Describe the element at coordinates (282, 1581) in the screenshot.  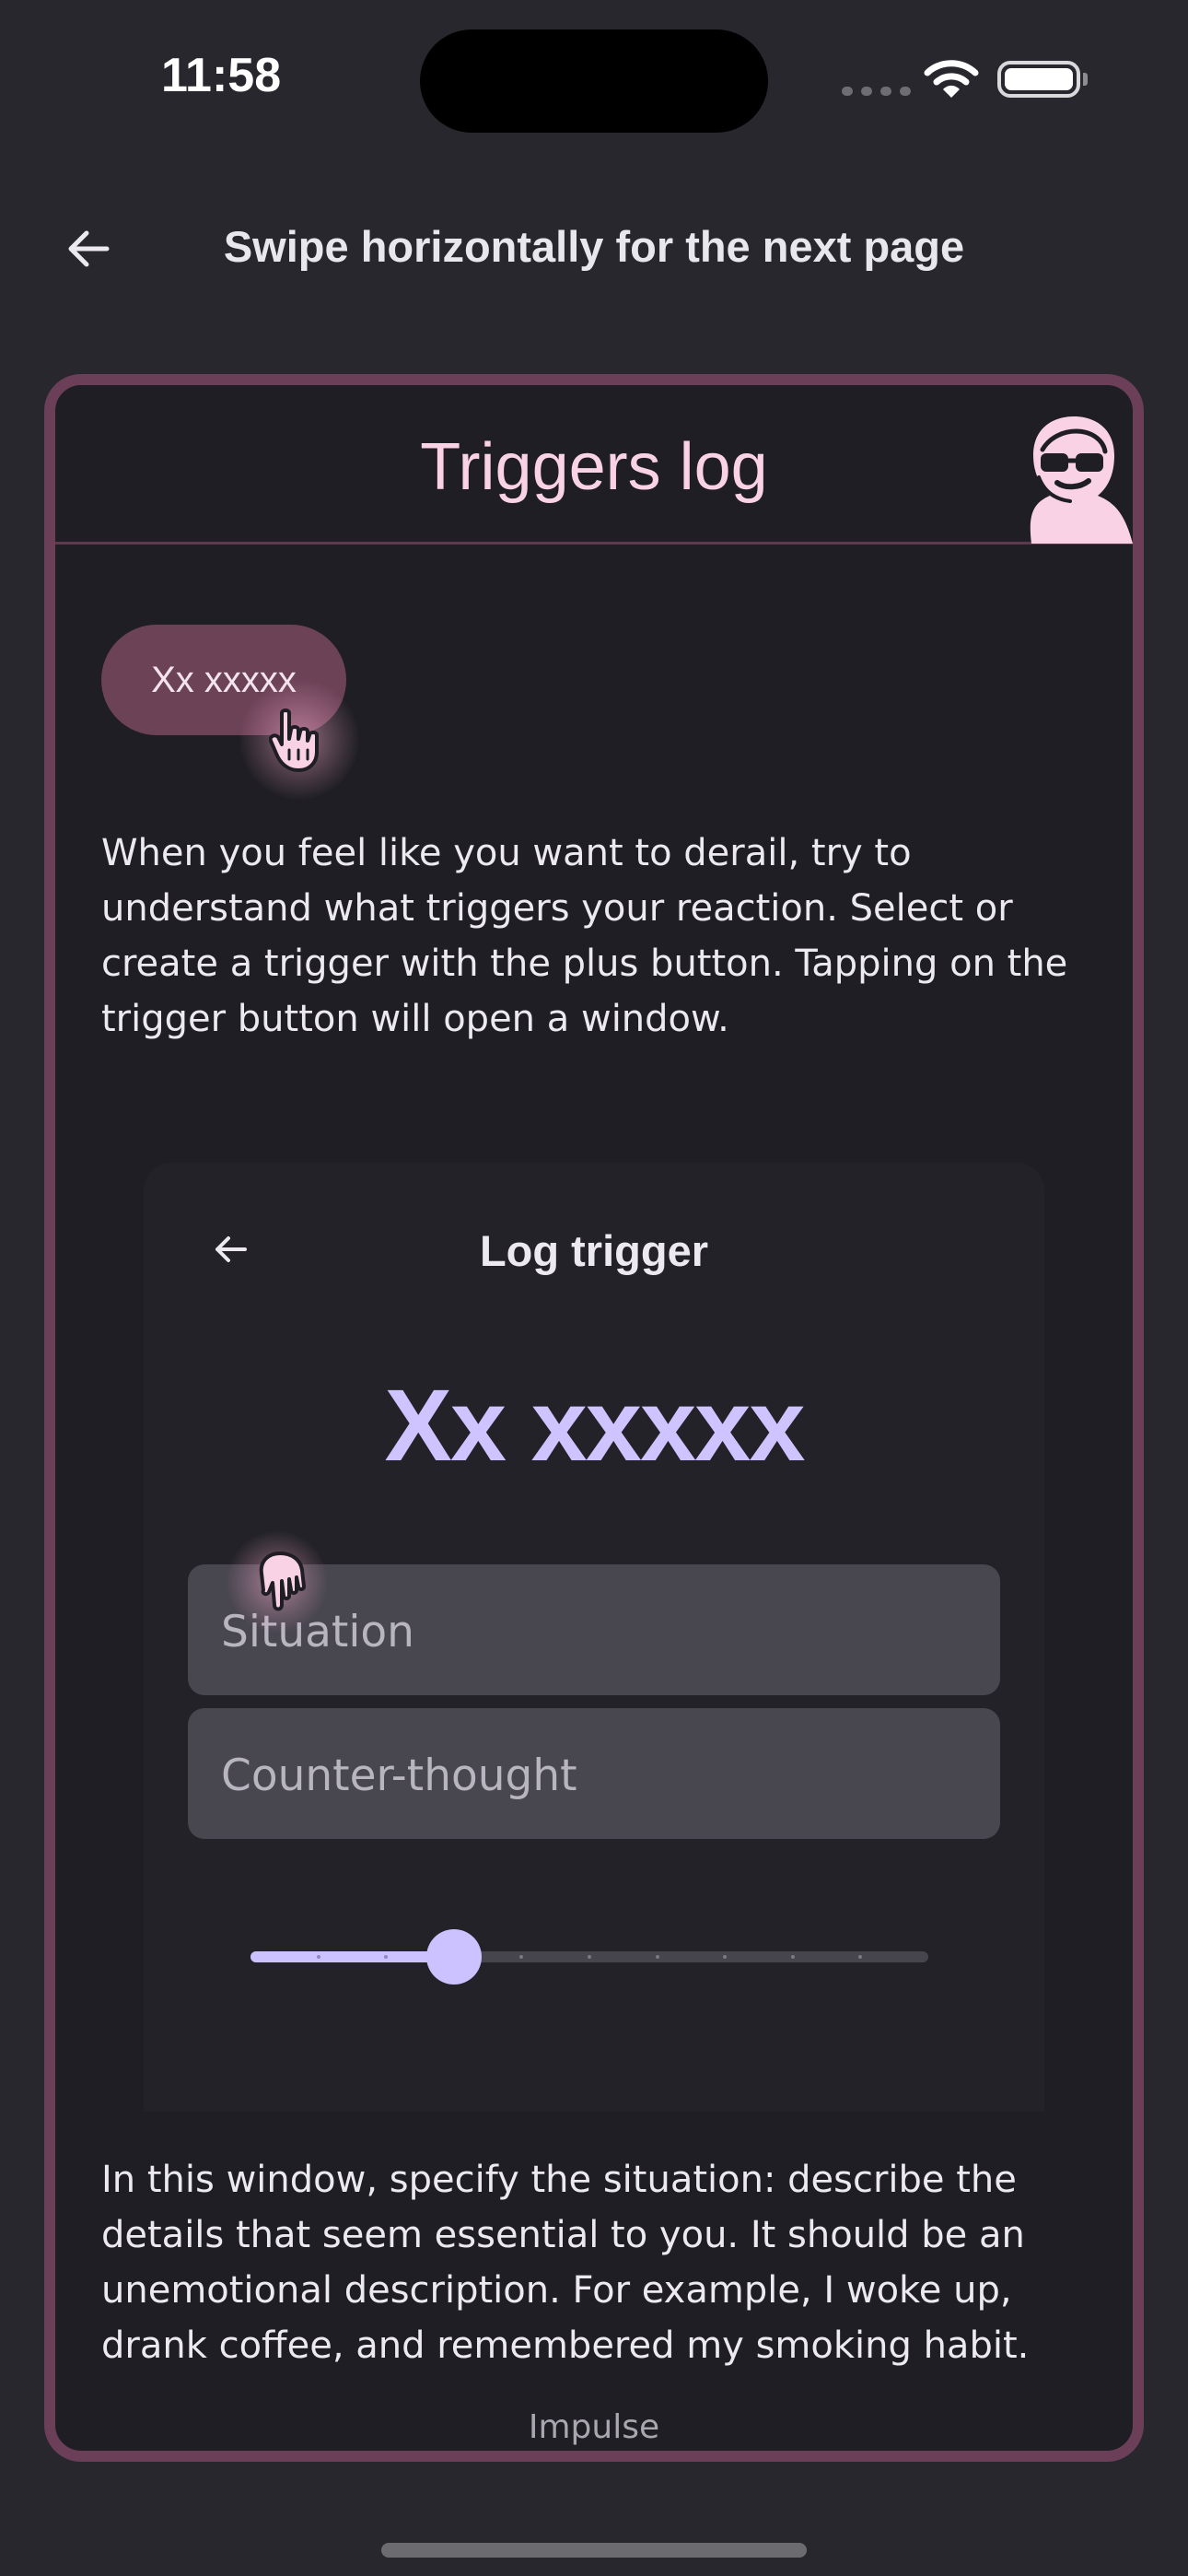
I see `pointing-hand-icon` at that location.